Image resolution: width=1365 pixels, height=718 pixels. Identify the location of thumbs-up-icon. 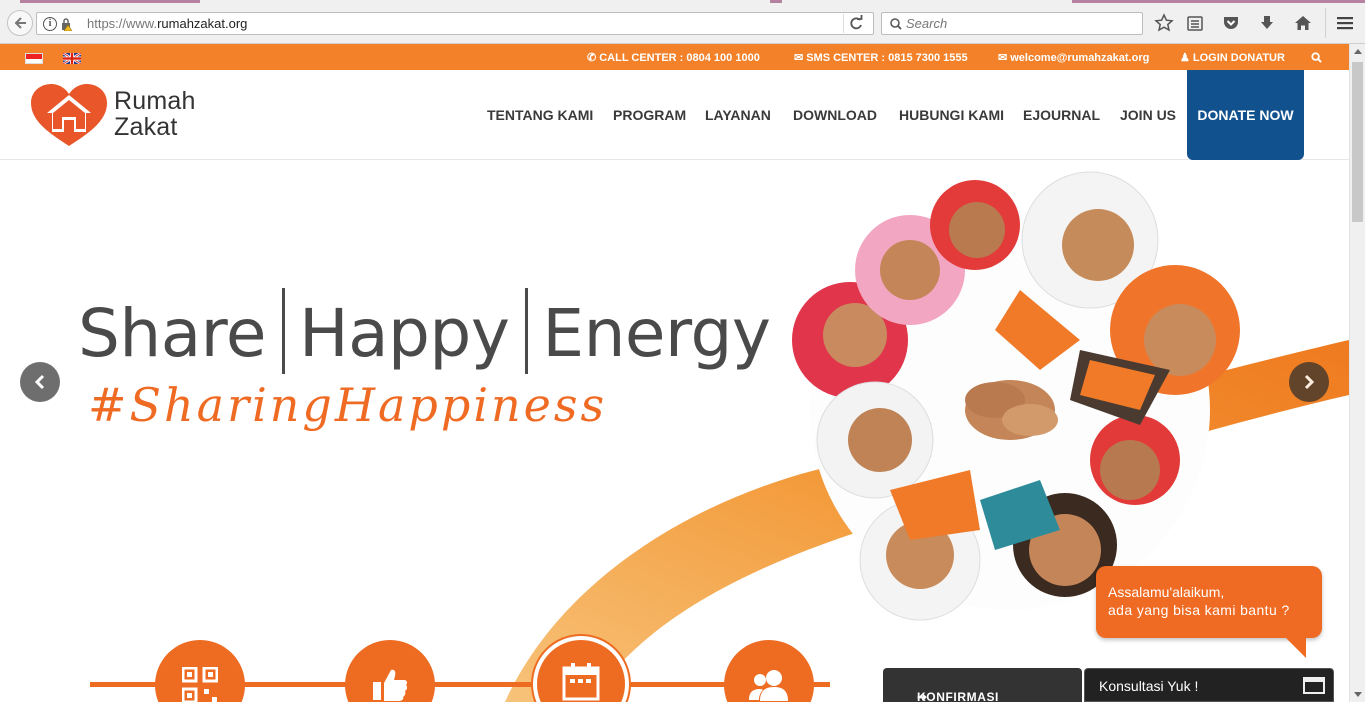
(390, 685).